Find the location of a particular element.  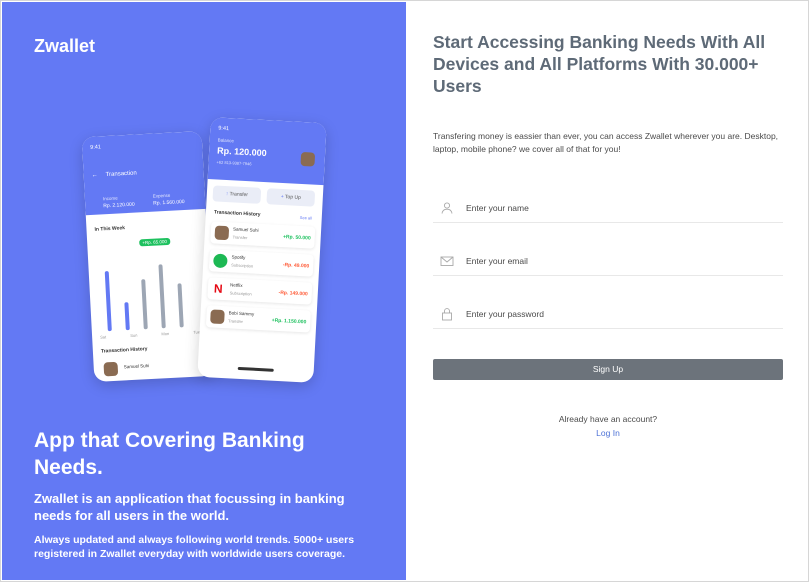

topup-label: Top Up is located at coordinates (292, 197).